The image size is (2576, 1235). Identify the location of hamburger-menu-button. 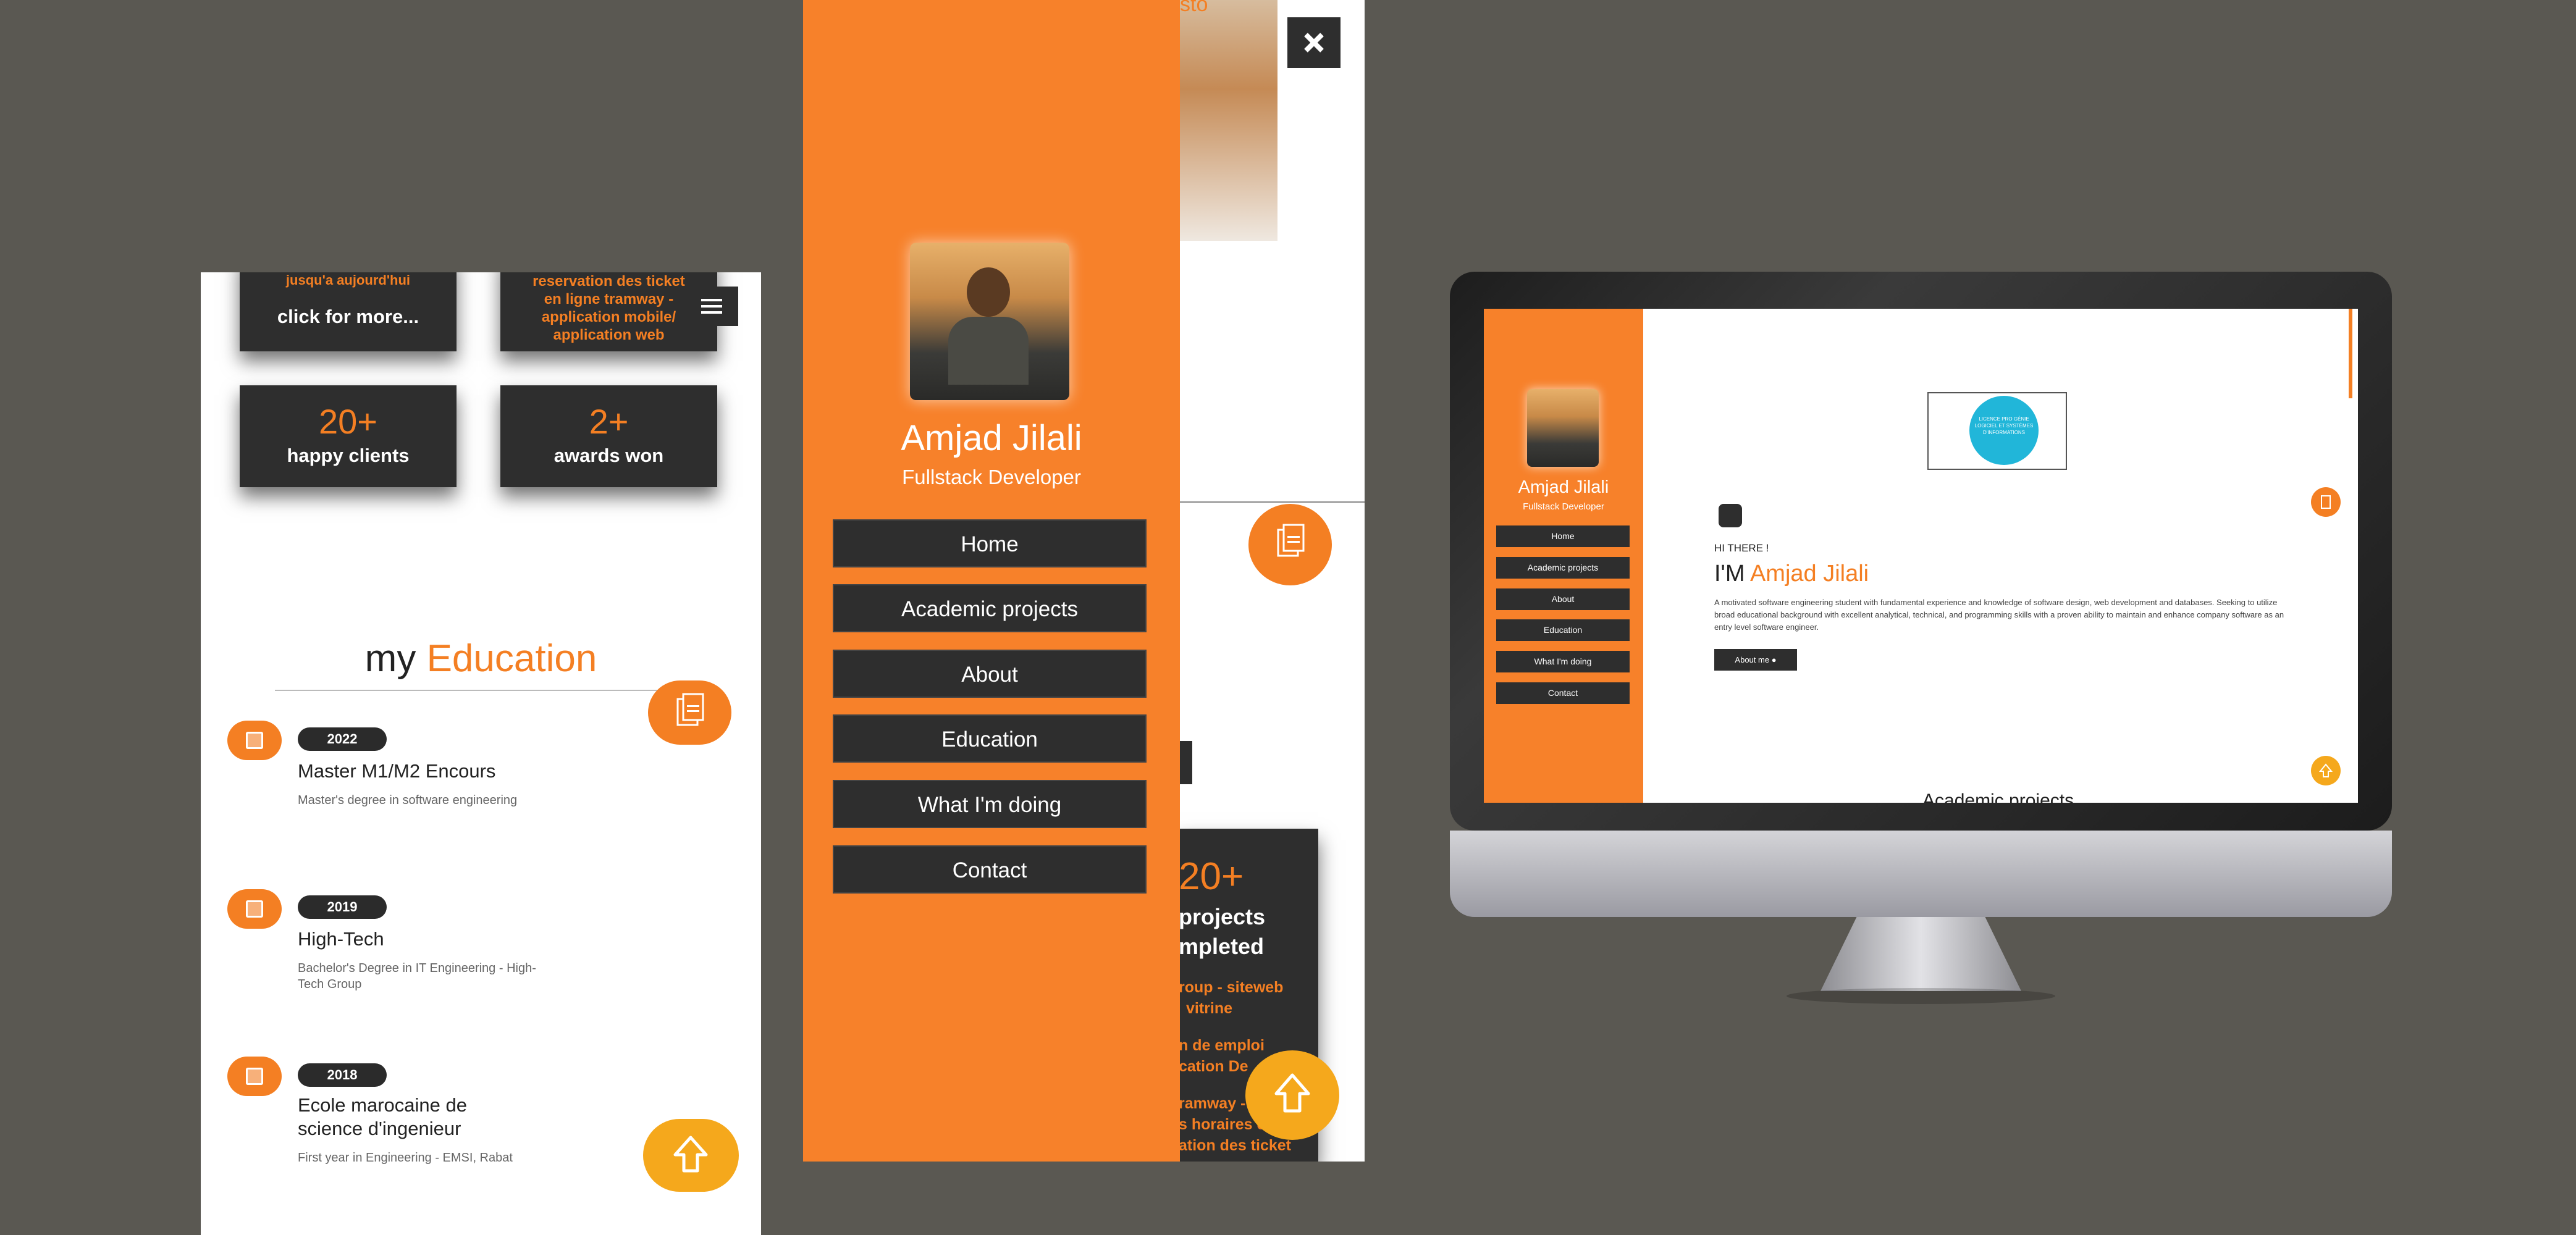
(710, 306).